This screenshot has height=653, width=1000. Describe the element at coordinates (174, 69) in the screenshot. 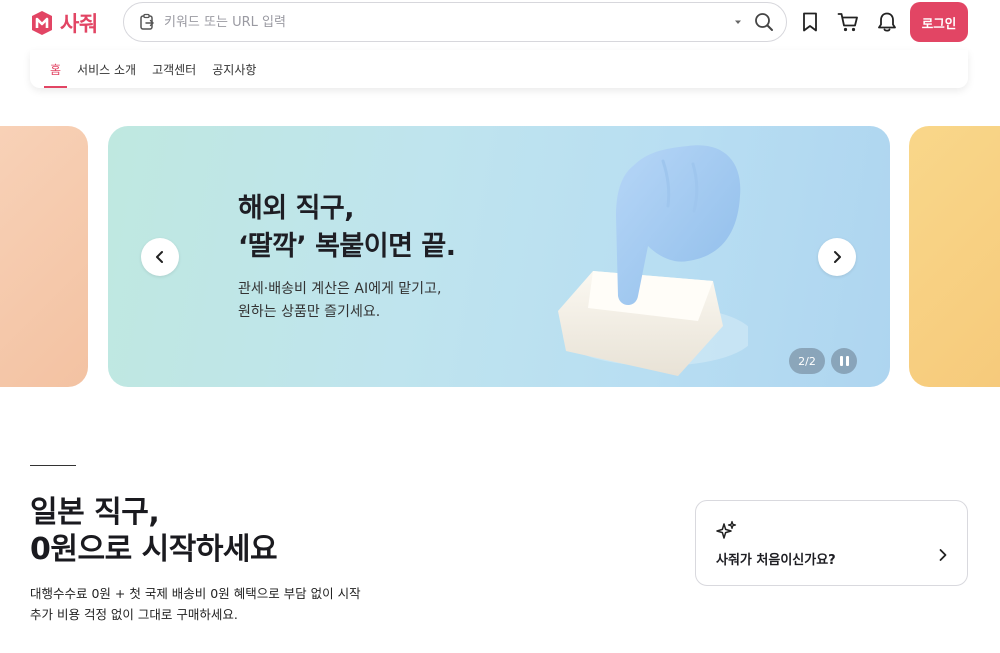

I see `nav-item-customer-center: 고객센터` at that location.